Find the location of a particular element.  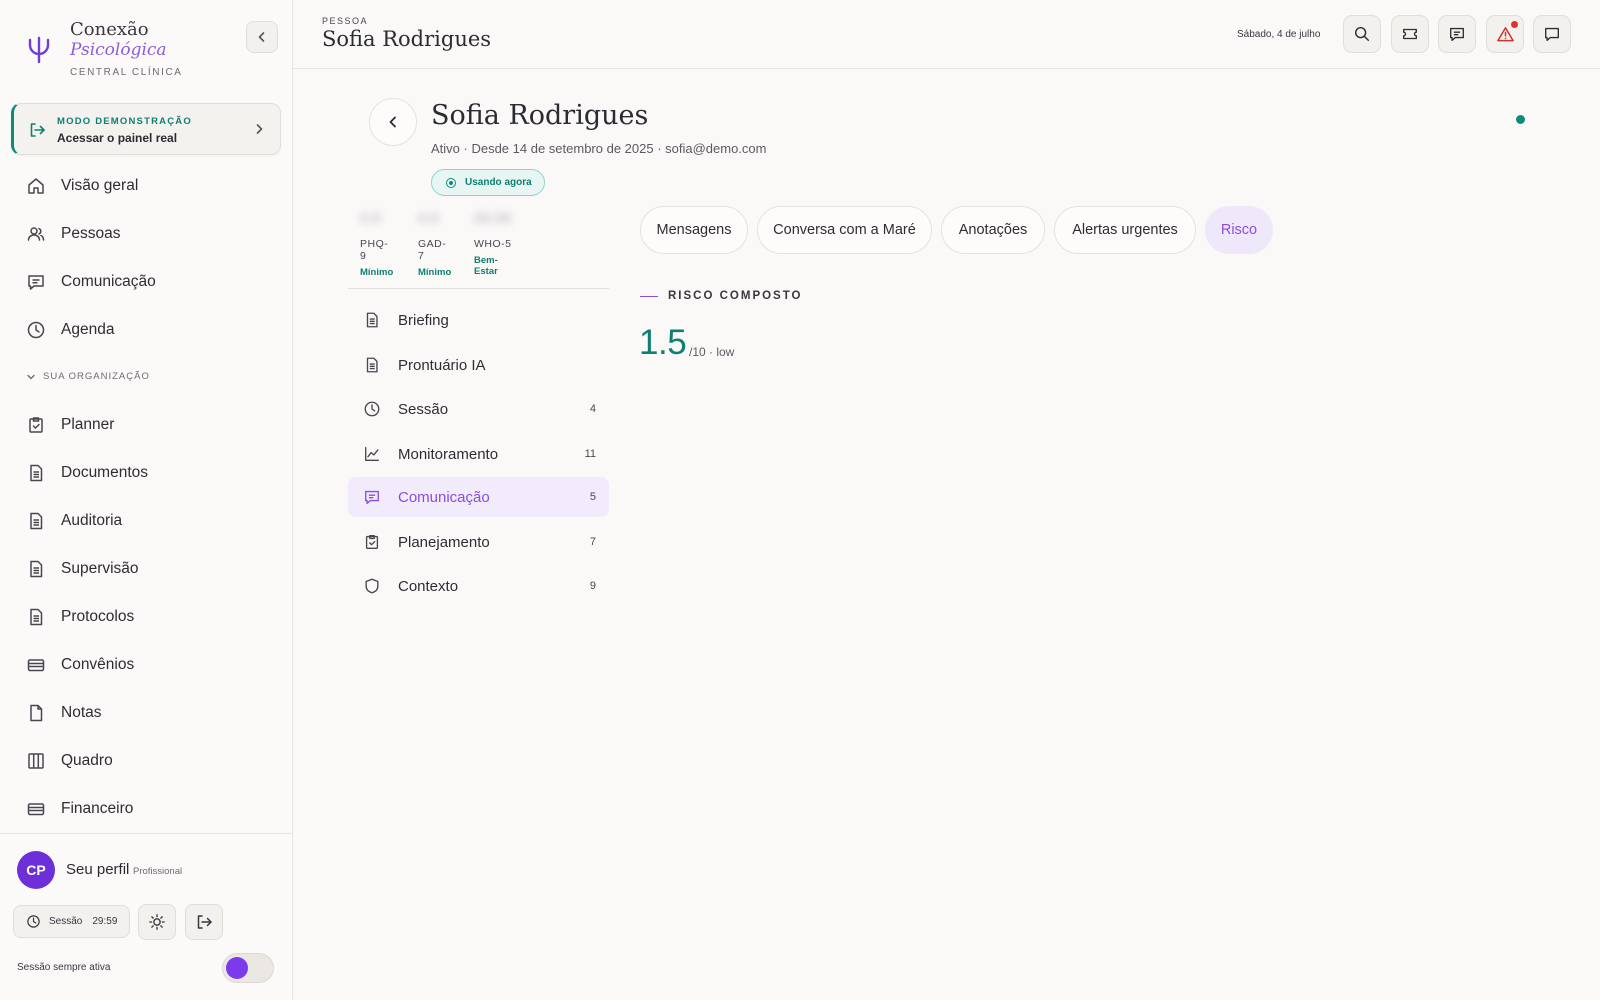

person-name: Sofia Rodrigues is located at coordinates (540, 115).